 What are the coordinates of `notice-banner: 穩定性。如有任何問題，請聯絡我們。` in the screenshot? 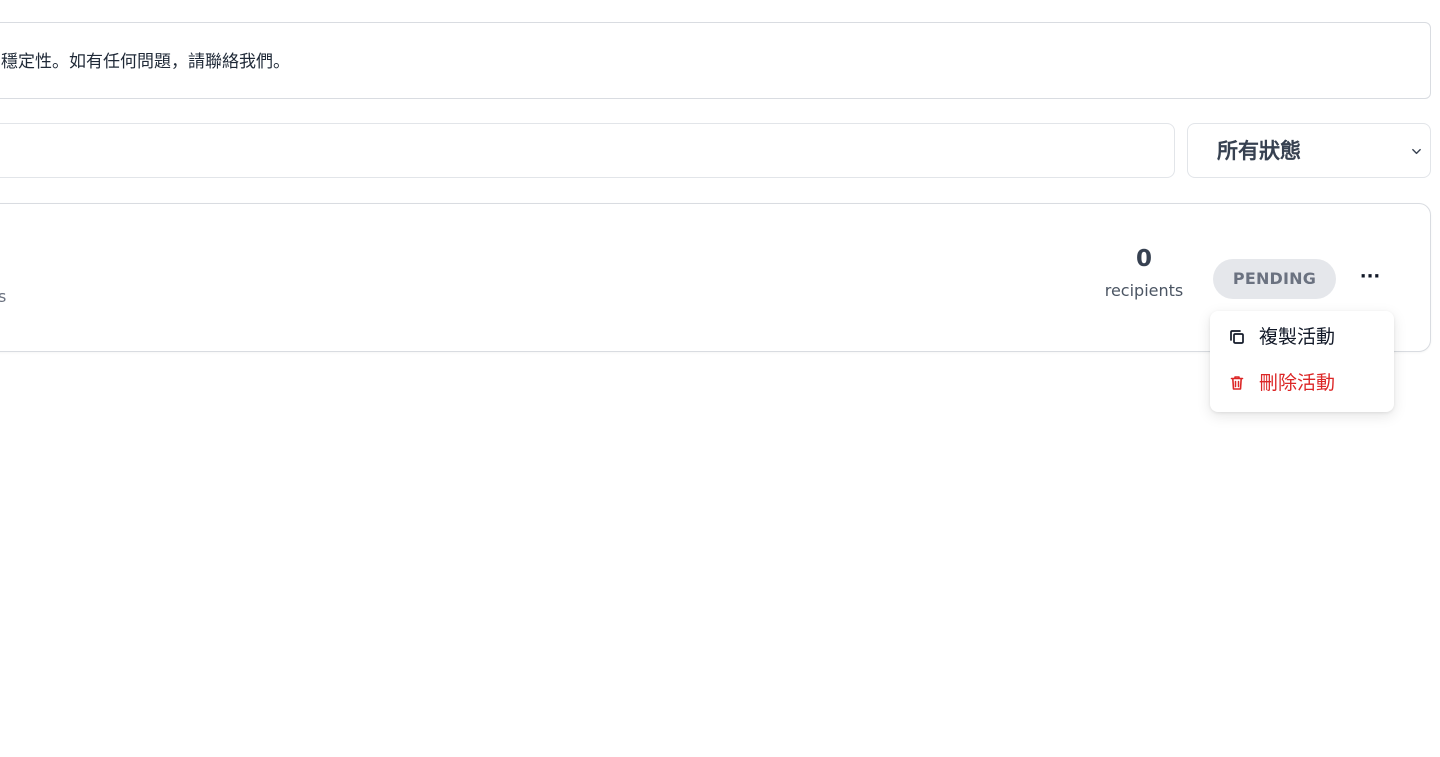 It's located at (715, 60).